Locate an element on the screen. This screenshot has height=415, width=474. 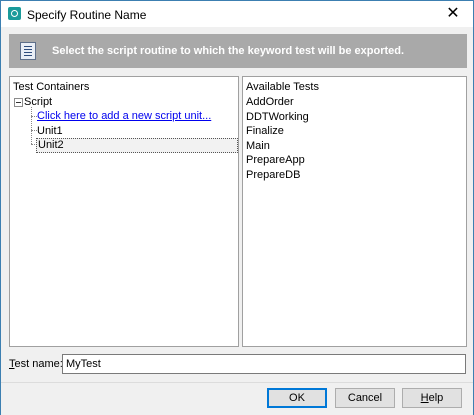
help-button: Help is located at coordinates (432, 398).